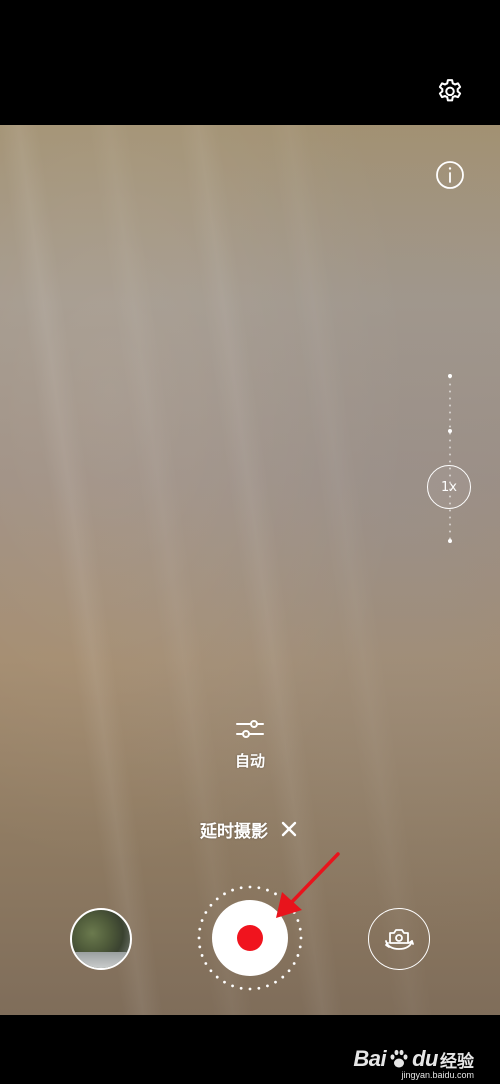 Image resolution: width=500 pixels, height=1084 pixels. I want to click on watermark-text: 经验, so click(457, 1061).